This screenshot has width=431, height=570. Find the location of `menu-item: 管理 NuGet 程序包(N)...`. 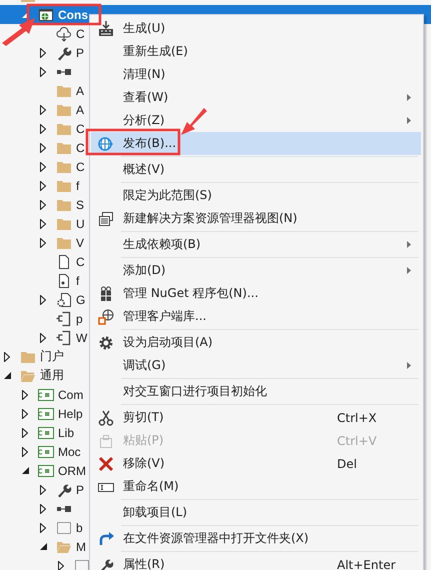

menu-item: 管理 NuGet 程序包(N)... is located at coordinates (256, 293).